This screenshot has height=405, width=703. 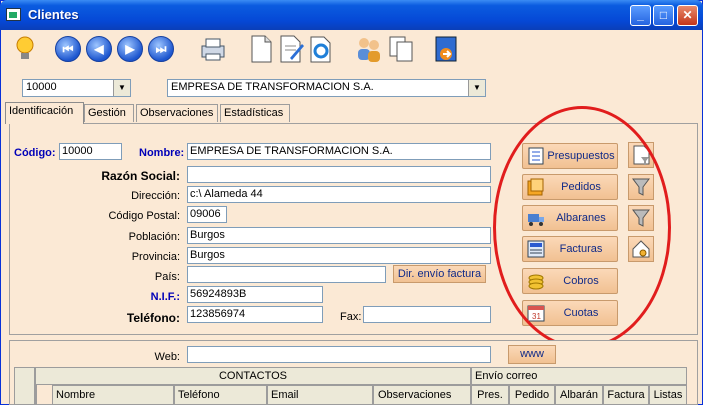 What do you see at coordinates (320, 395) in the screenshot?
I see `column-email: Email` at bounding box center [320, 395].